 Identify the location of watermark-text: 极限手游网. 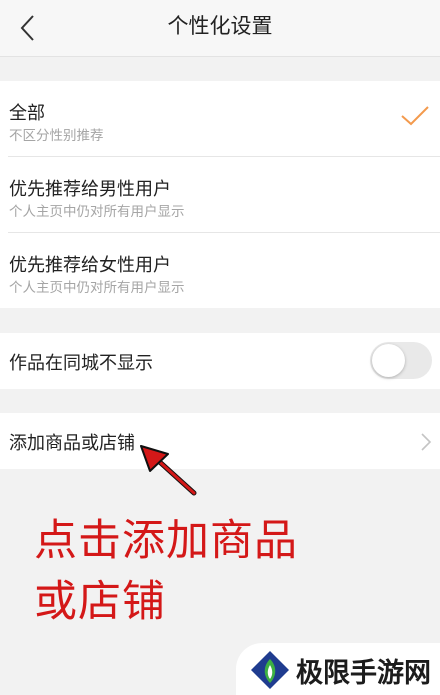
(363, 673).